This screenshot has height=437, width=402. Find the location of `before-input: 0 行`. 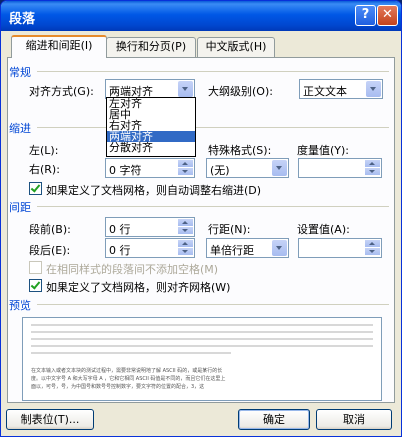

before-input: 0 行 is located at coordinates (150, 227).